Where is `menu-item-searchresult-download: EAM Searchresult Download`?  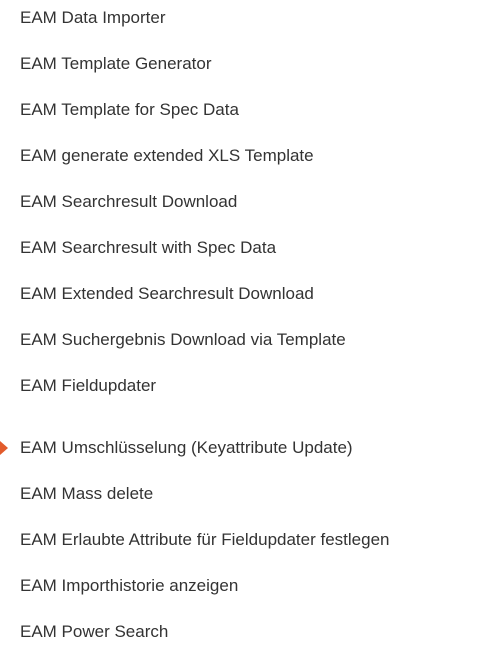
menu-item-searchresult-download: EAM Searchresult Download is located at coordinates (246, 207).